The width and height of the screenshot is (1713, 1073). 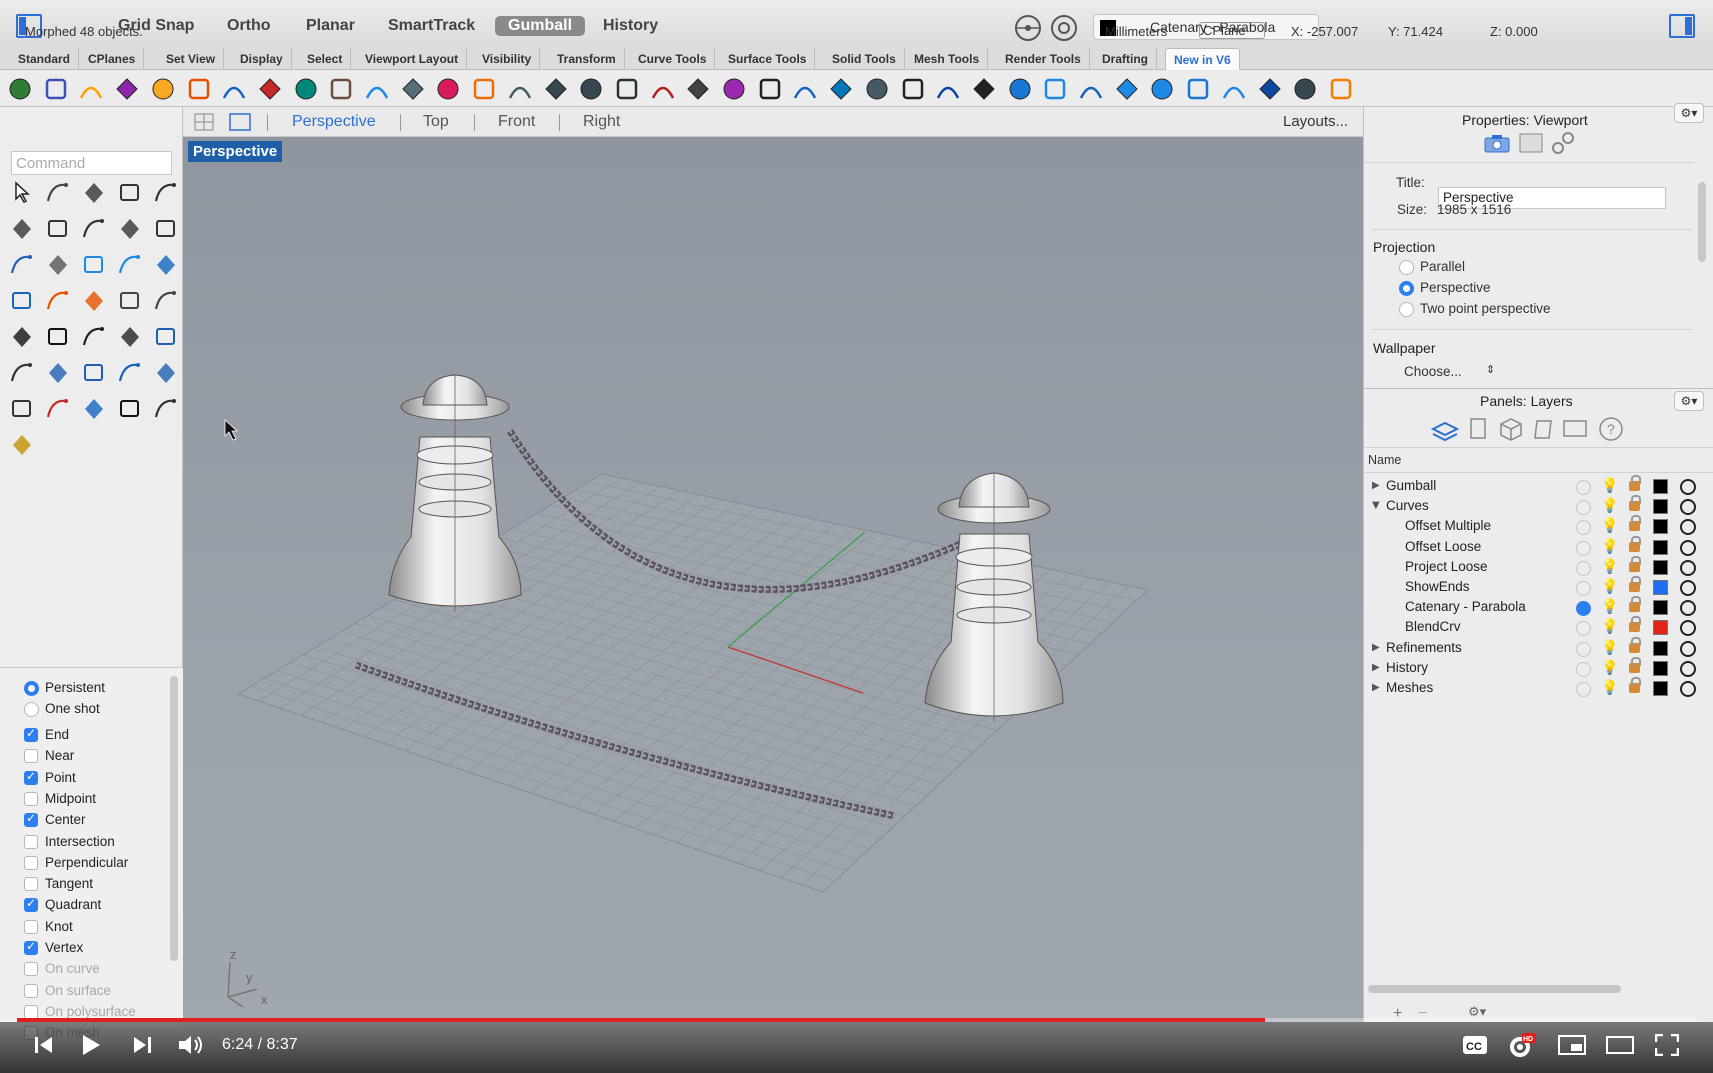 I want to click on new-icon, so click(x=20, y=89).